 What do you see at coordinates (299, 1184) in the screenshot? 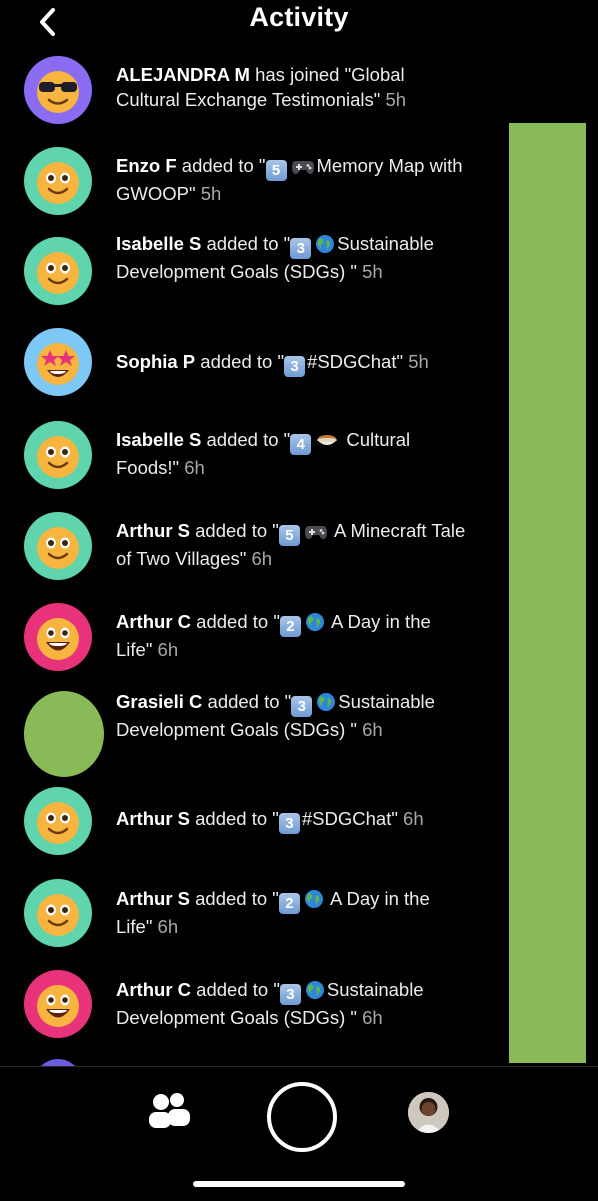
I see `home-indicator` at bounding box center [299, 1184].